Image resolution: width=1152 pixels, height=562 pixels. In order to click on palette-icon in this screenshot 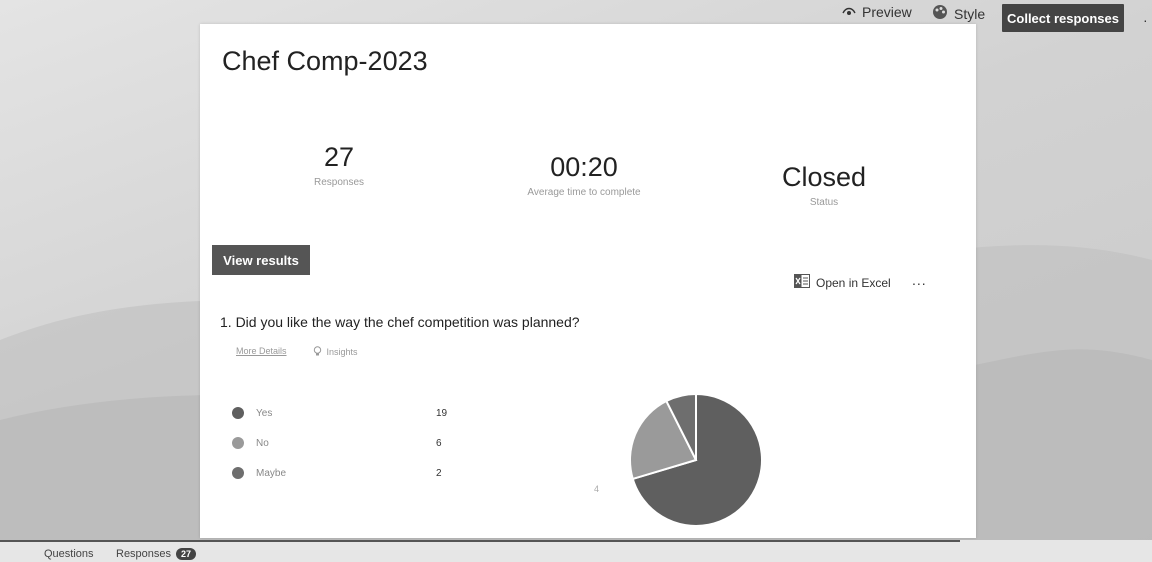, I will do `click(940, 13)`.